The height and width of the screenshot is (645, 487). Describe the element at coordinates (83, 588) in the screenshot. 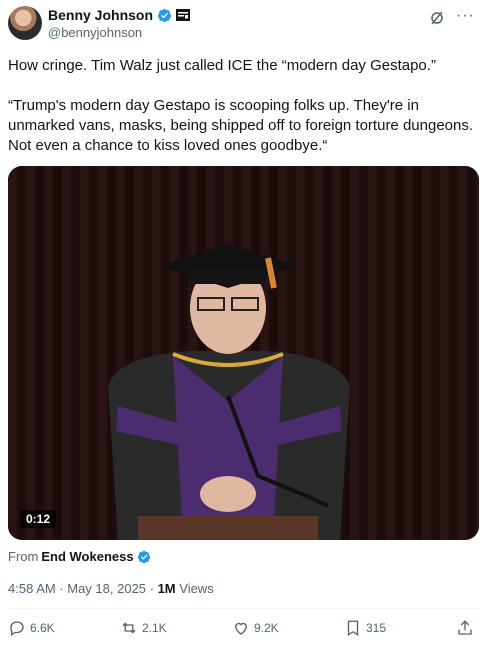

I see `tweet-time: 4:58 AM · May 18, 2025 ·` at that location.